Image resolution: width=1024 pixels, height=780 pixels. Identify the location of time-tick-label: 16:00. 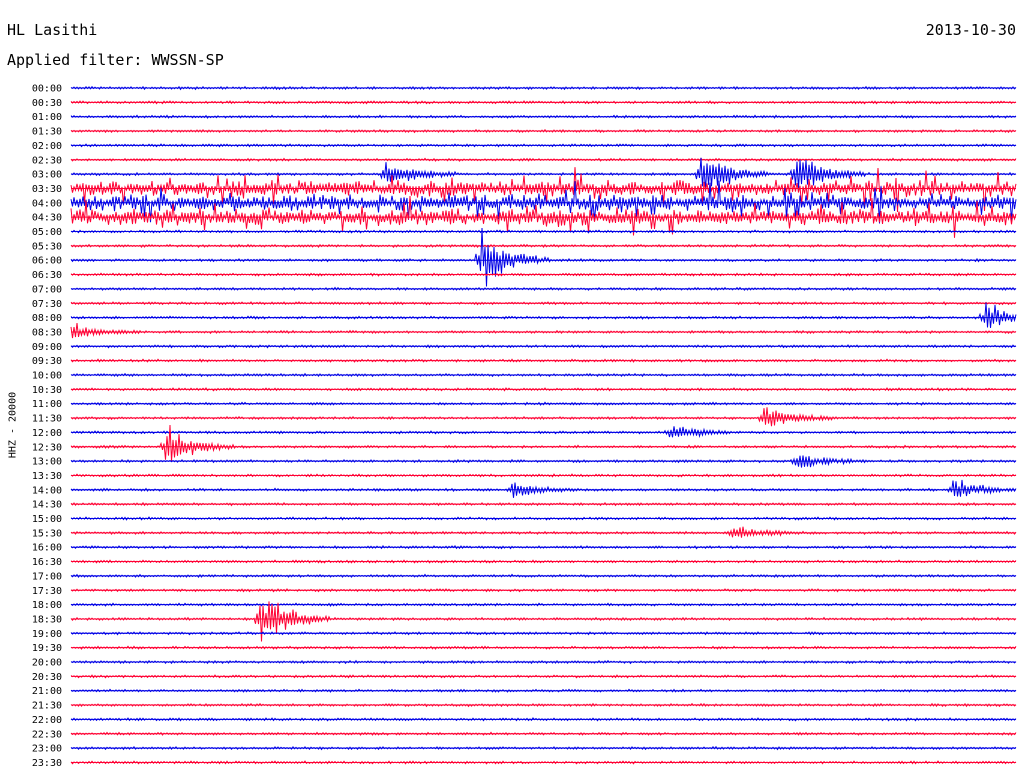
(47, 548).